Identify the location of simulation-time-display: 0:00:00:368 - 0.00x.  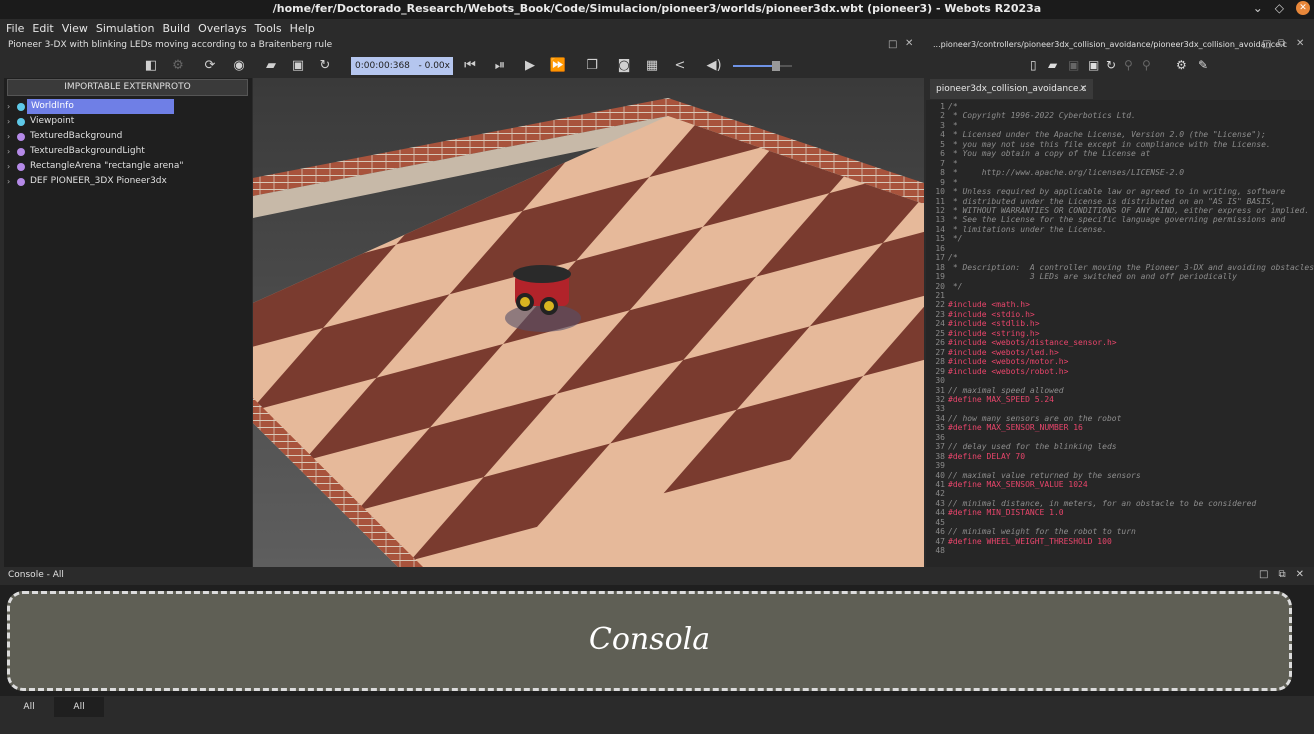
(402, 66).